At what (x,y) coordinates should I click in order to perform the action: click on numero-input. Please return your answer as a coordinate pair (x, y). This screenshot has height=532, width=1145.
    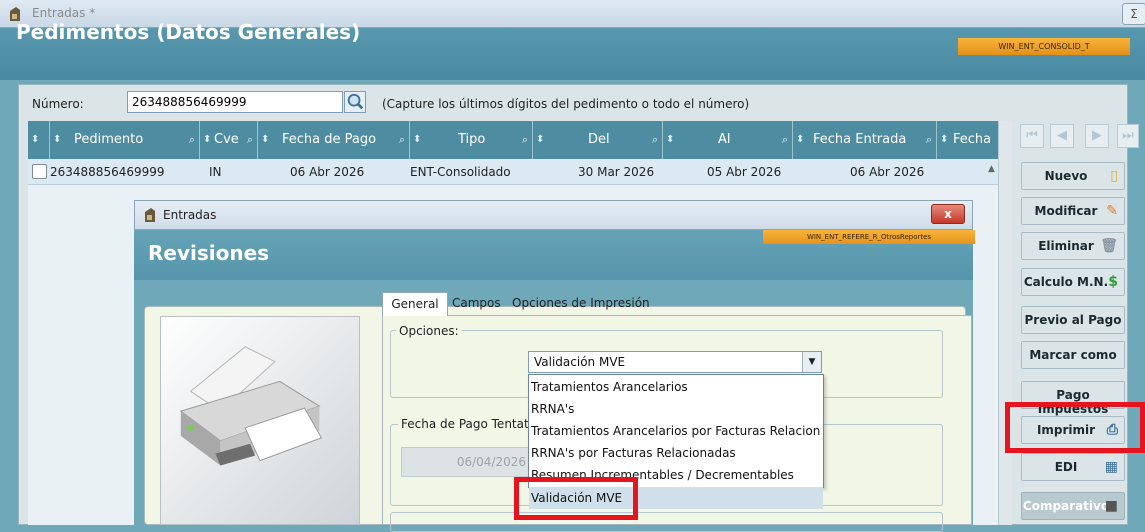
    Looking at the image, I should click on (235, 102).